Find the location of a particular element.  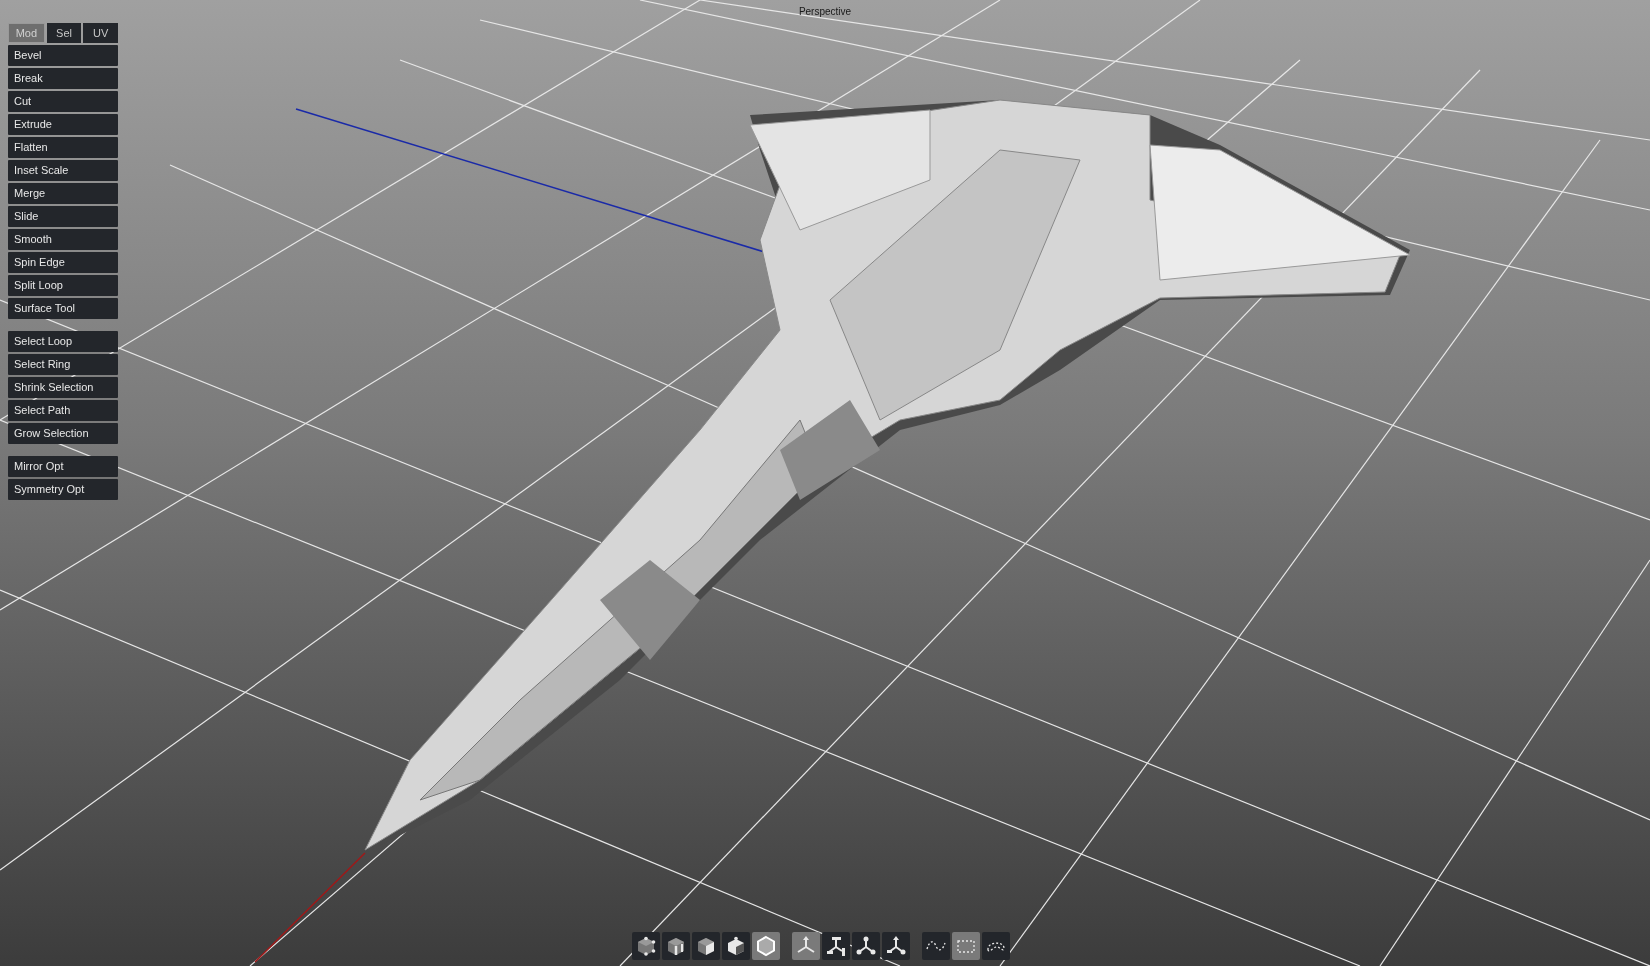

transform-gizmo-icon is located at coordinates (896, 946).